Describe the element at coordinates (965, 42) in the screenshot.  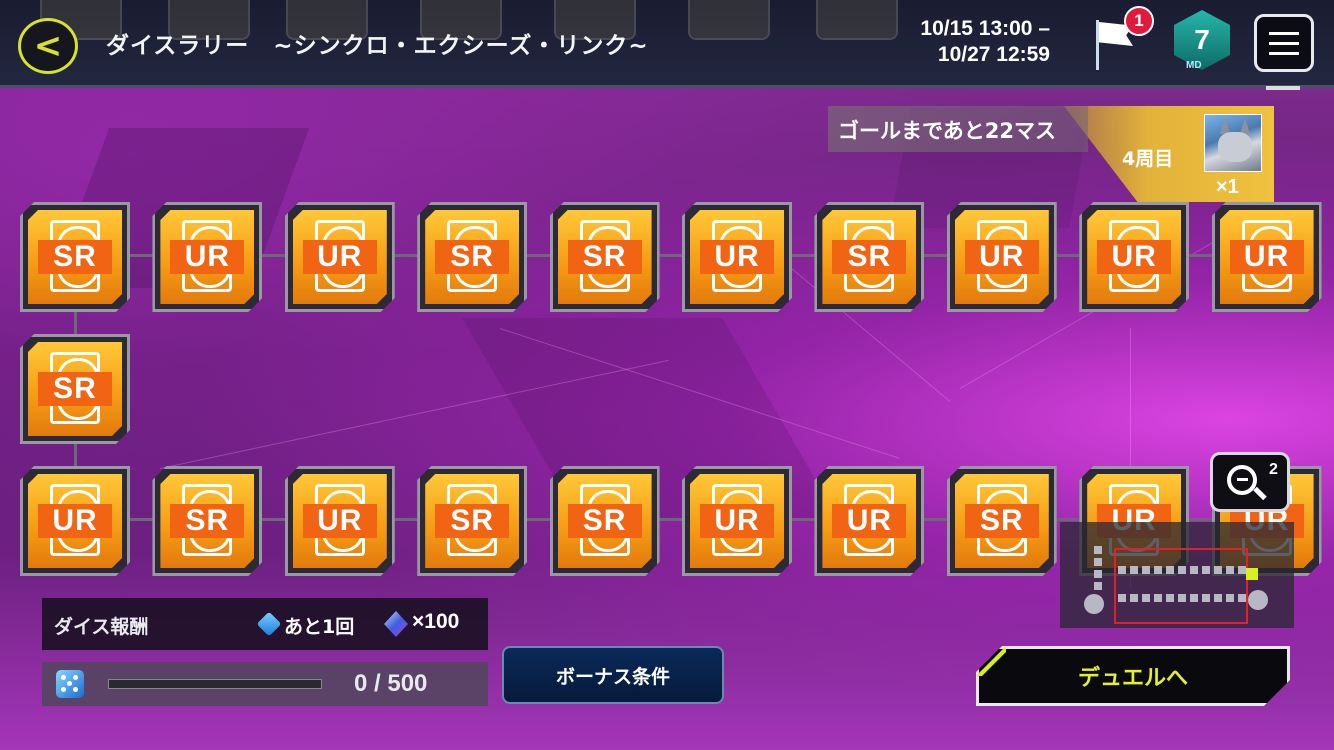
I see `event-period: 10/15 13:00 – 10/27 12:59` at that location.